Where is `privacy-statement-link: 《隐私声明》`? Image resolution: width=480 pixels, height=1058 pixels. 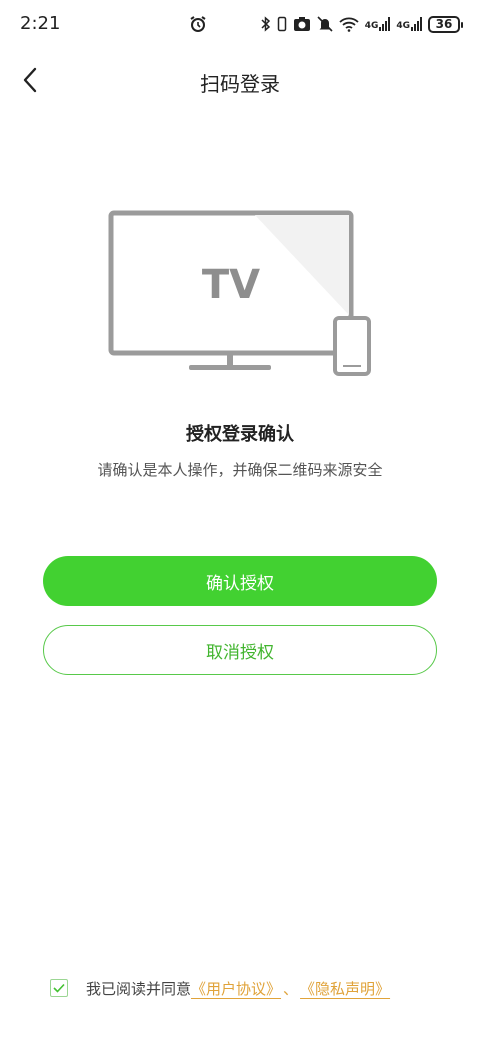 privacy-statement-link: 《隐私声明》 is located at coordinates (345, 988).